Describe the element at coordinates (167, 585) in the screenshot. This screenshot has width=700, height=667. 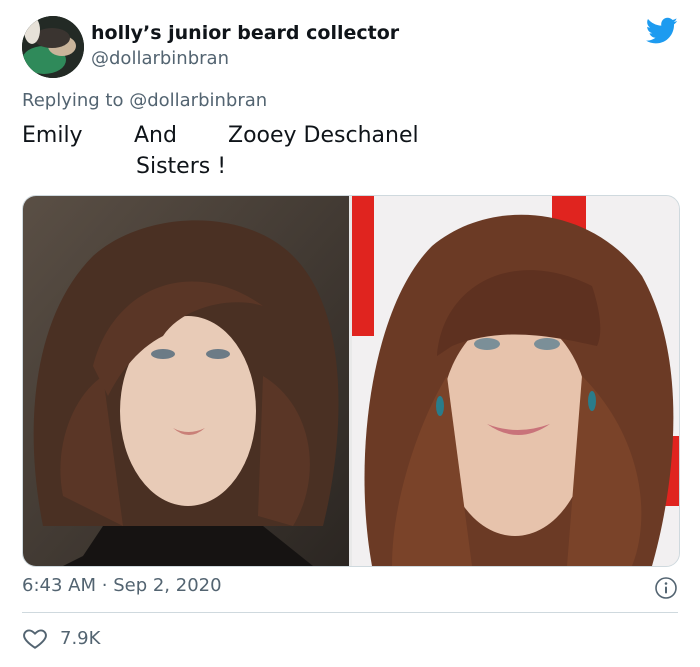
I see `tweet-date: Sep 2, 2020` at that location.